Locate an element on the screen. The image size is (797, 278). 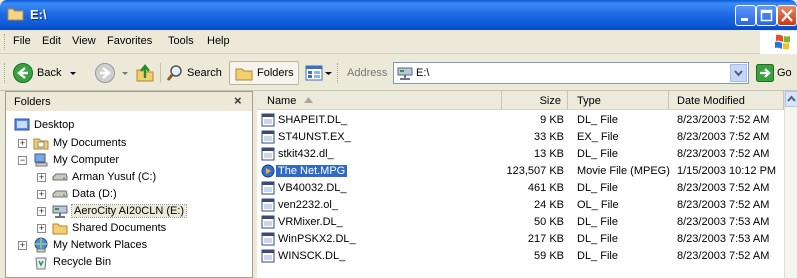
menu-help: Help is located at coordinates (218, 41).